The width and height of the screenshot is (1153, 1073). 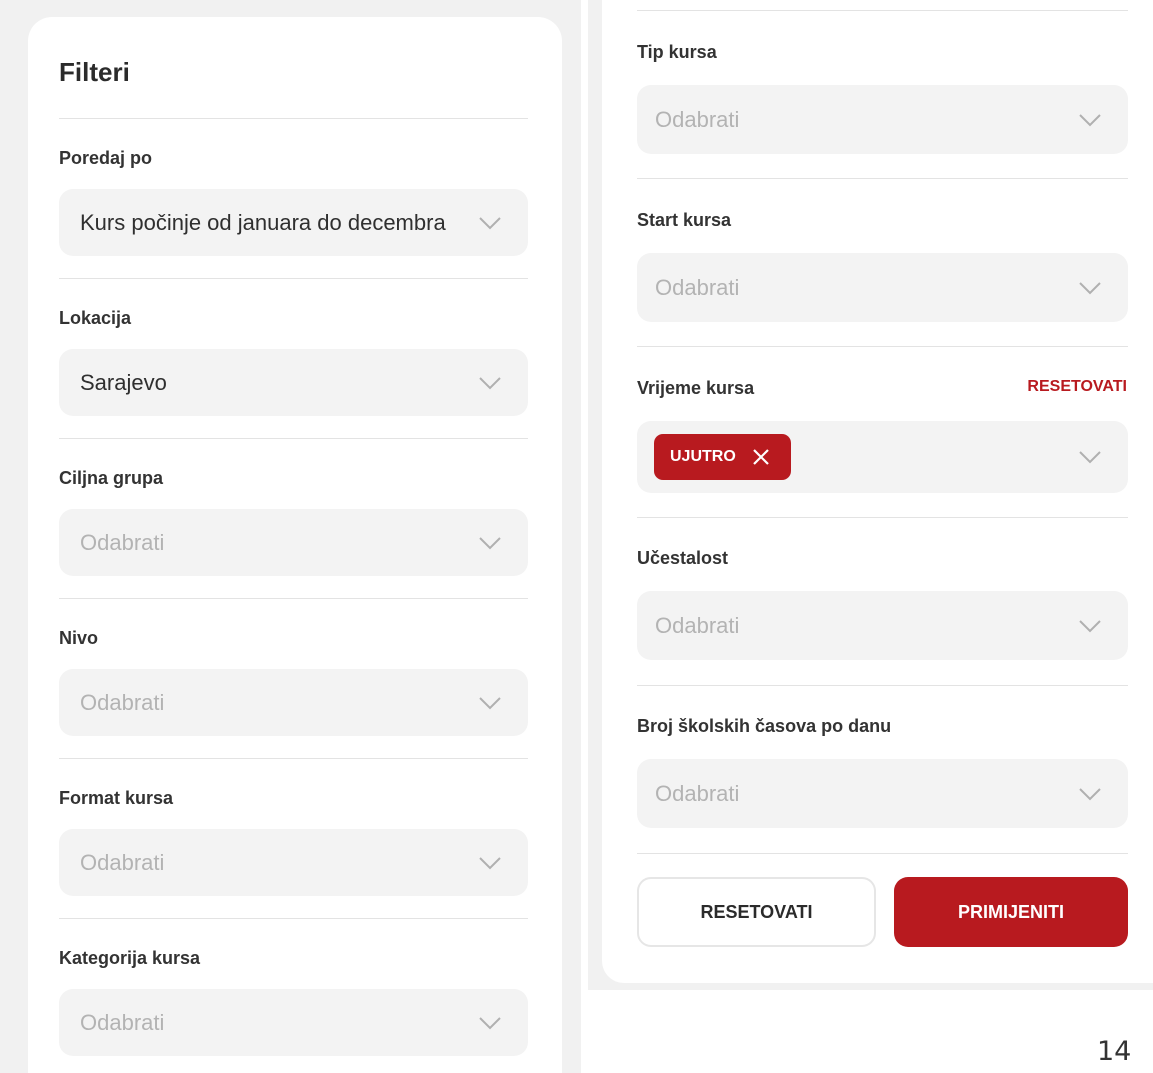 What do you see at coordinates (1011, 912) in the screenshot?
I see `apply-button: PRIMIJENITI` at bounding box center [1011, 912].